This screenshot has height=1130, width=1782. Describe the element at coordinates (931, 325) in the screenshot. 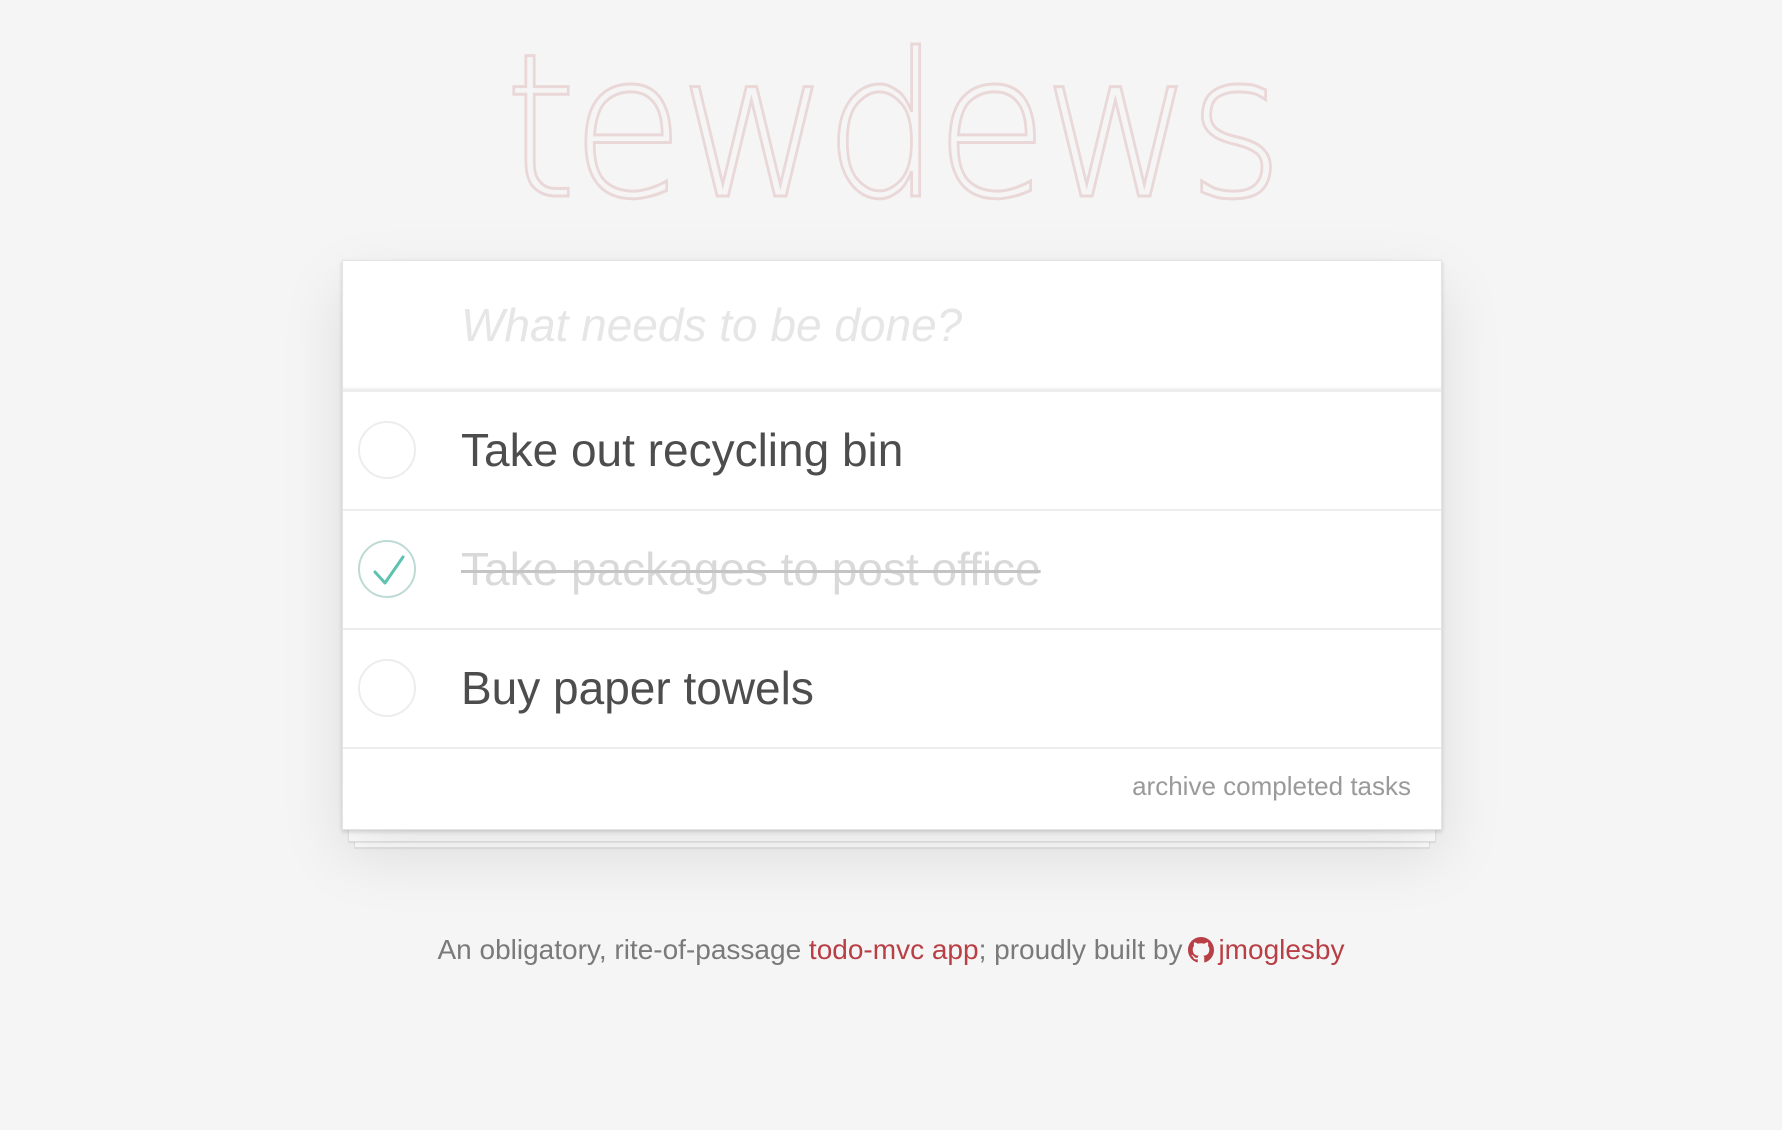

I see `new-todo-input` at that location.